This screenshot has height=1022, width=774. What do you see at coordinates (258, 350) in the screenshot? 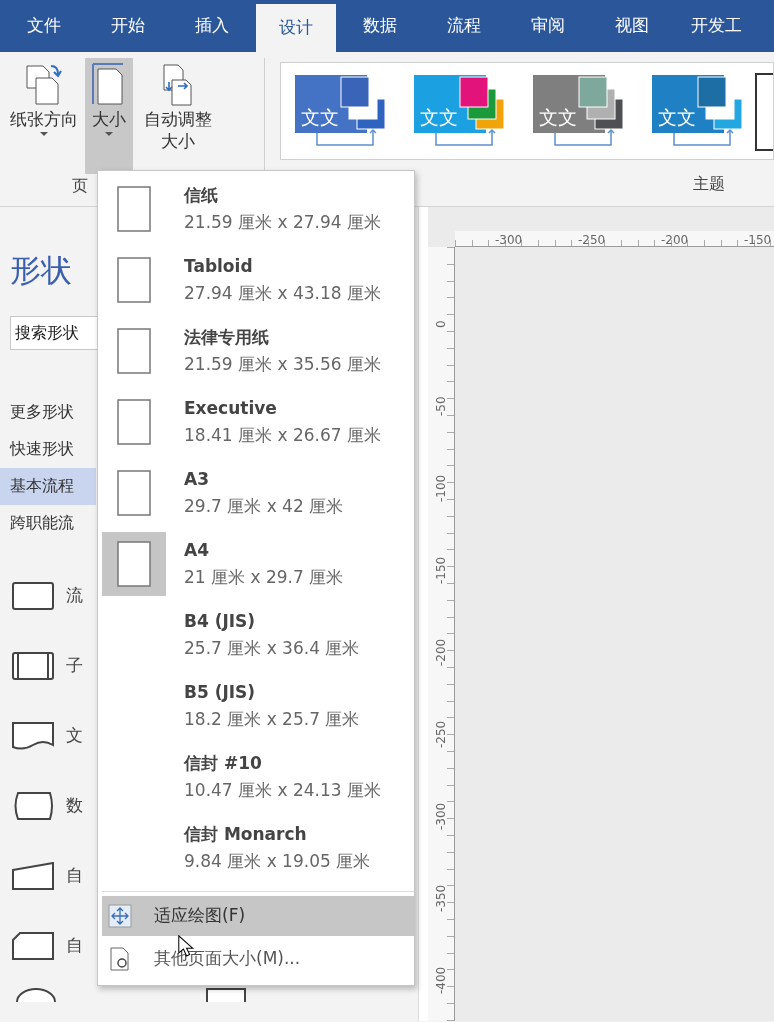
I see `menu-item: 法律专用纸 21.59 厘米 x 35.56 厘米` at bounding box center [258, 350].